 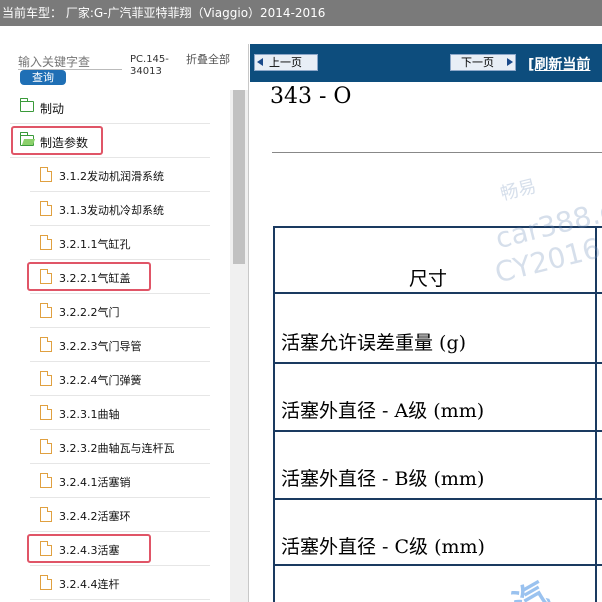 I want to click on document-nav-bar: 上一页 下一页 [刷新当前, so click(x=426, y=63).